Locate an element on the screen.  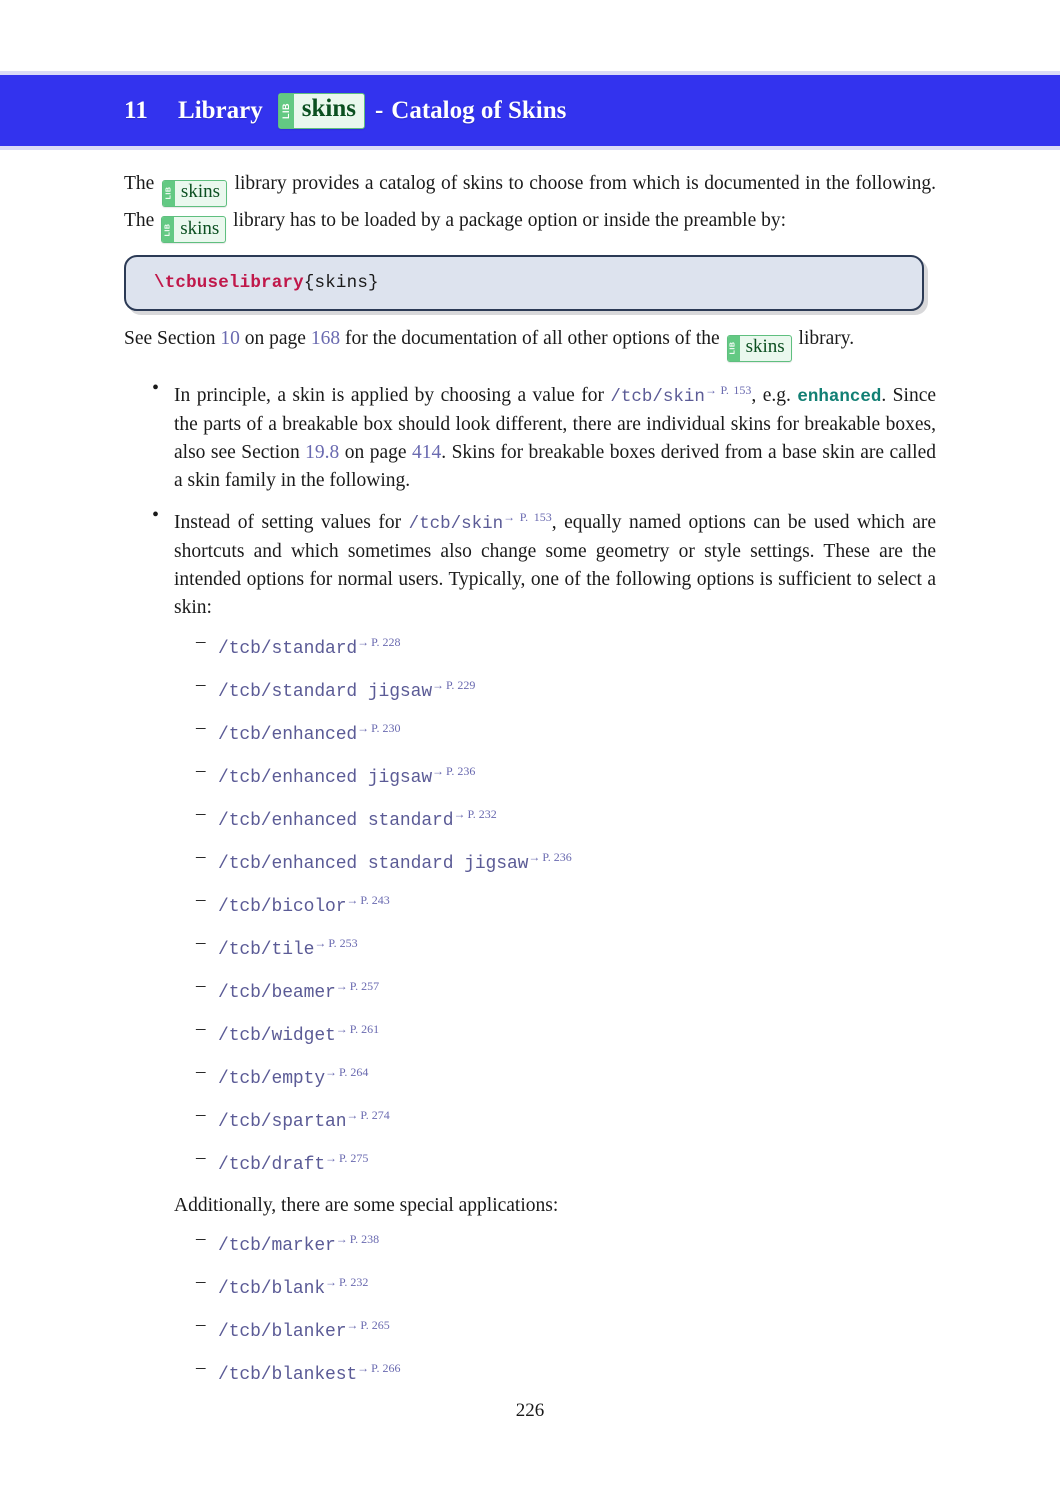
option-name: /tcb/empty is located at coordinates (271, 1079).